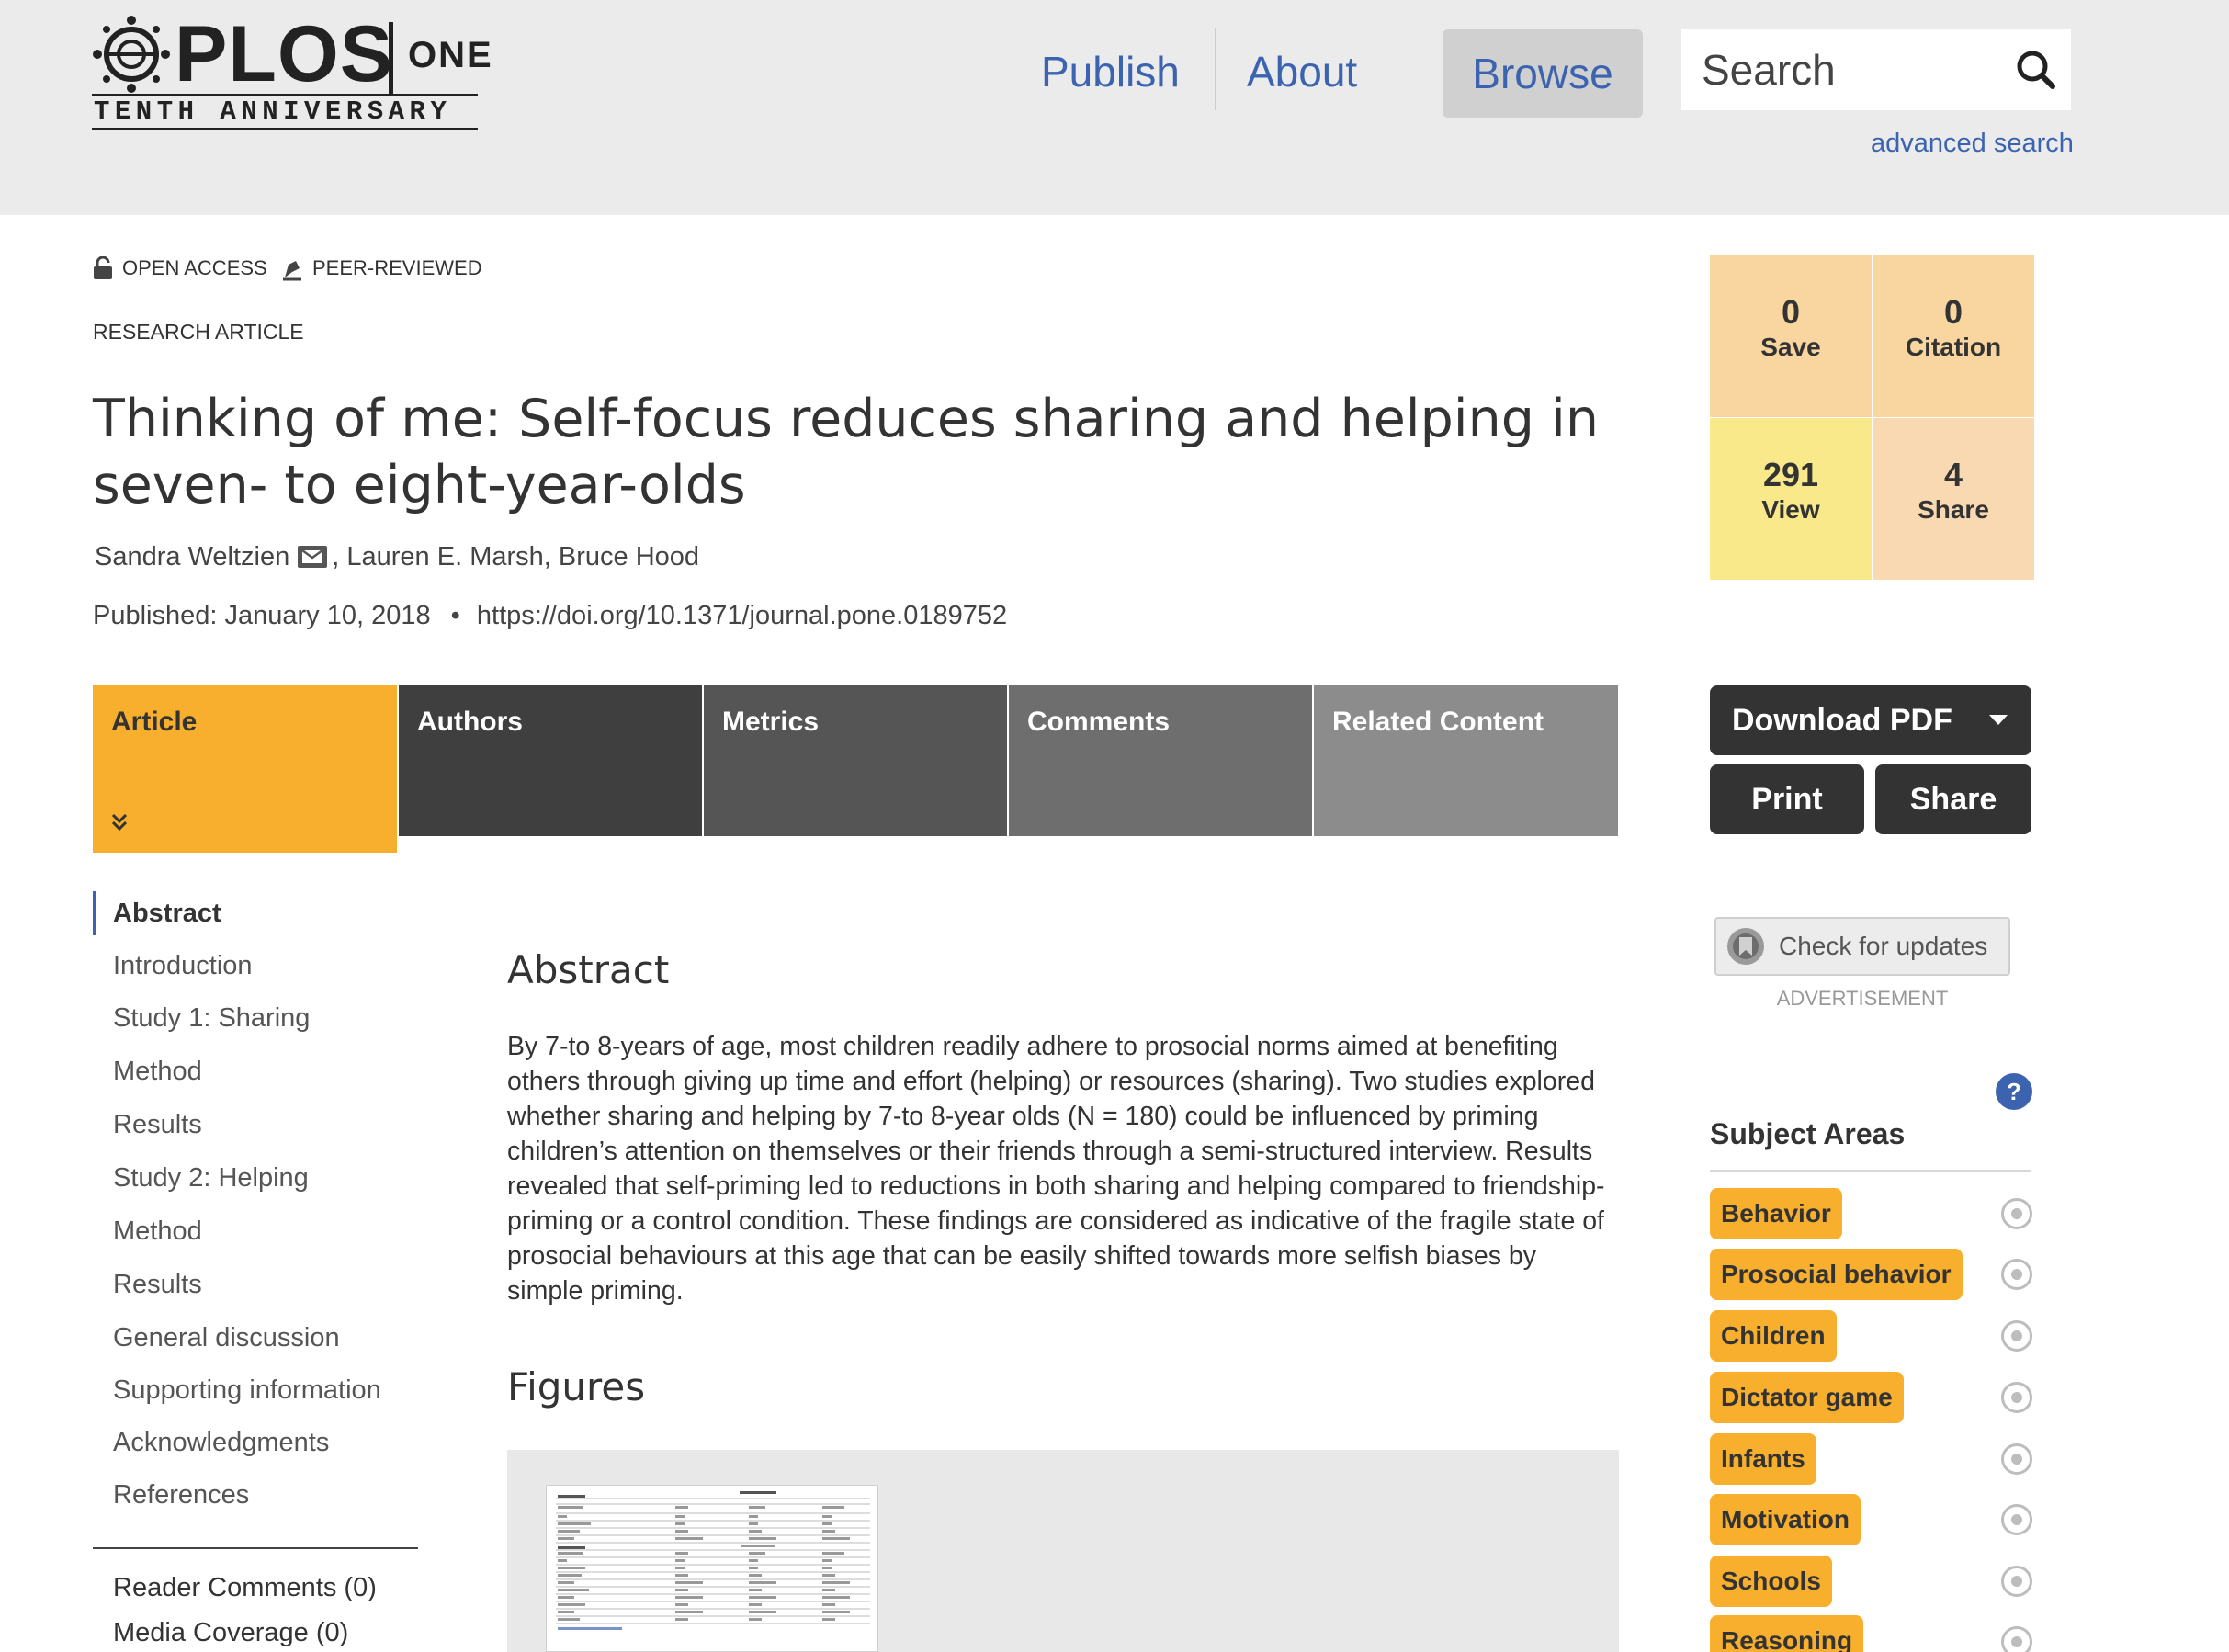 The image size is (2229, 1652). Describe the element at coordinates (131, 54) in the screenshot. I see `plos-globe-icon` at that location.